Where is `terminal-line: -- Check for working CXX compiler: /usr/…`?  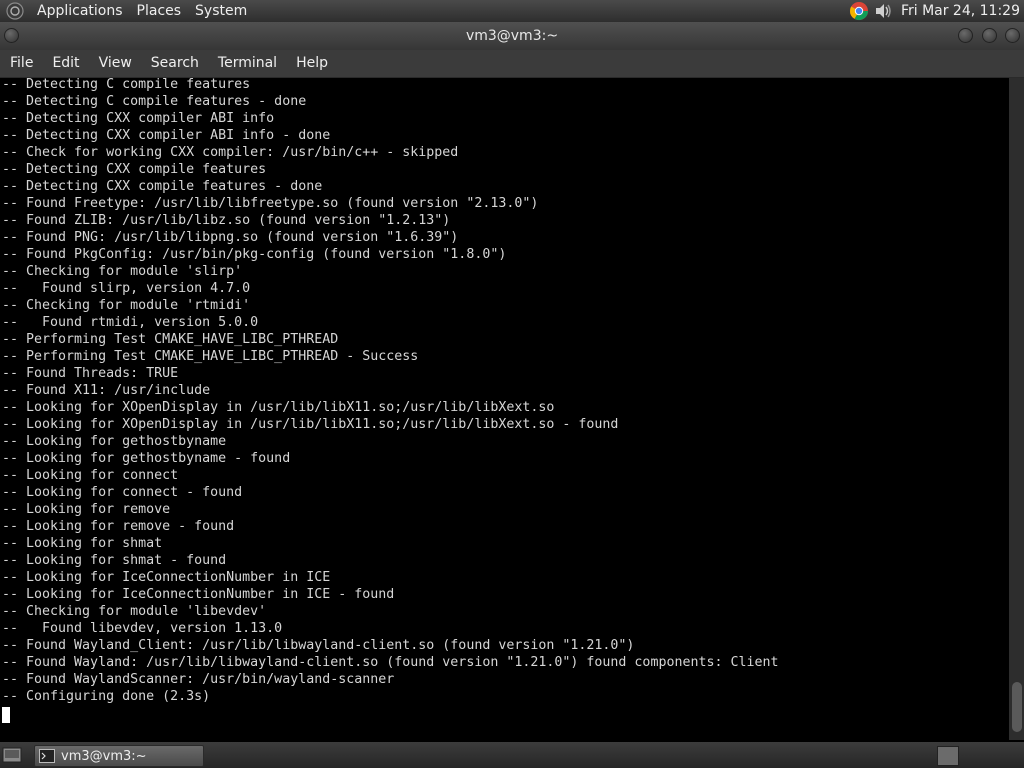
terminal-line: -- Check for working CXX compiler: /usr/… is located at coordinates (230, 152).